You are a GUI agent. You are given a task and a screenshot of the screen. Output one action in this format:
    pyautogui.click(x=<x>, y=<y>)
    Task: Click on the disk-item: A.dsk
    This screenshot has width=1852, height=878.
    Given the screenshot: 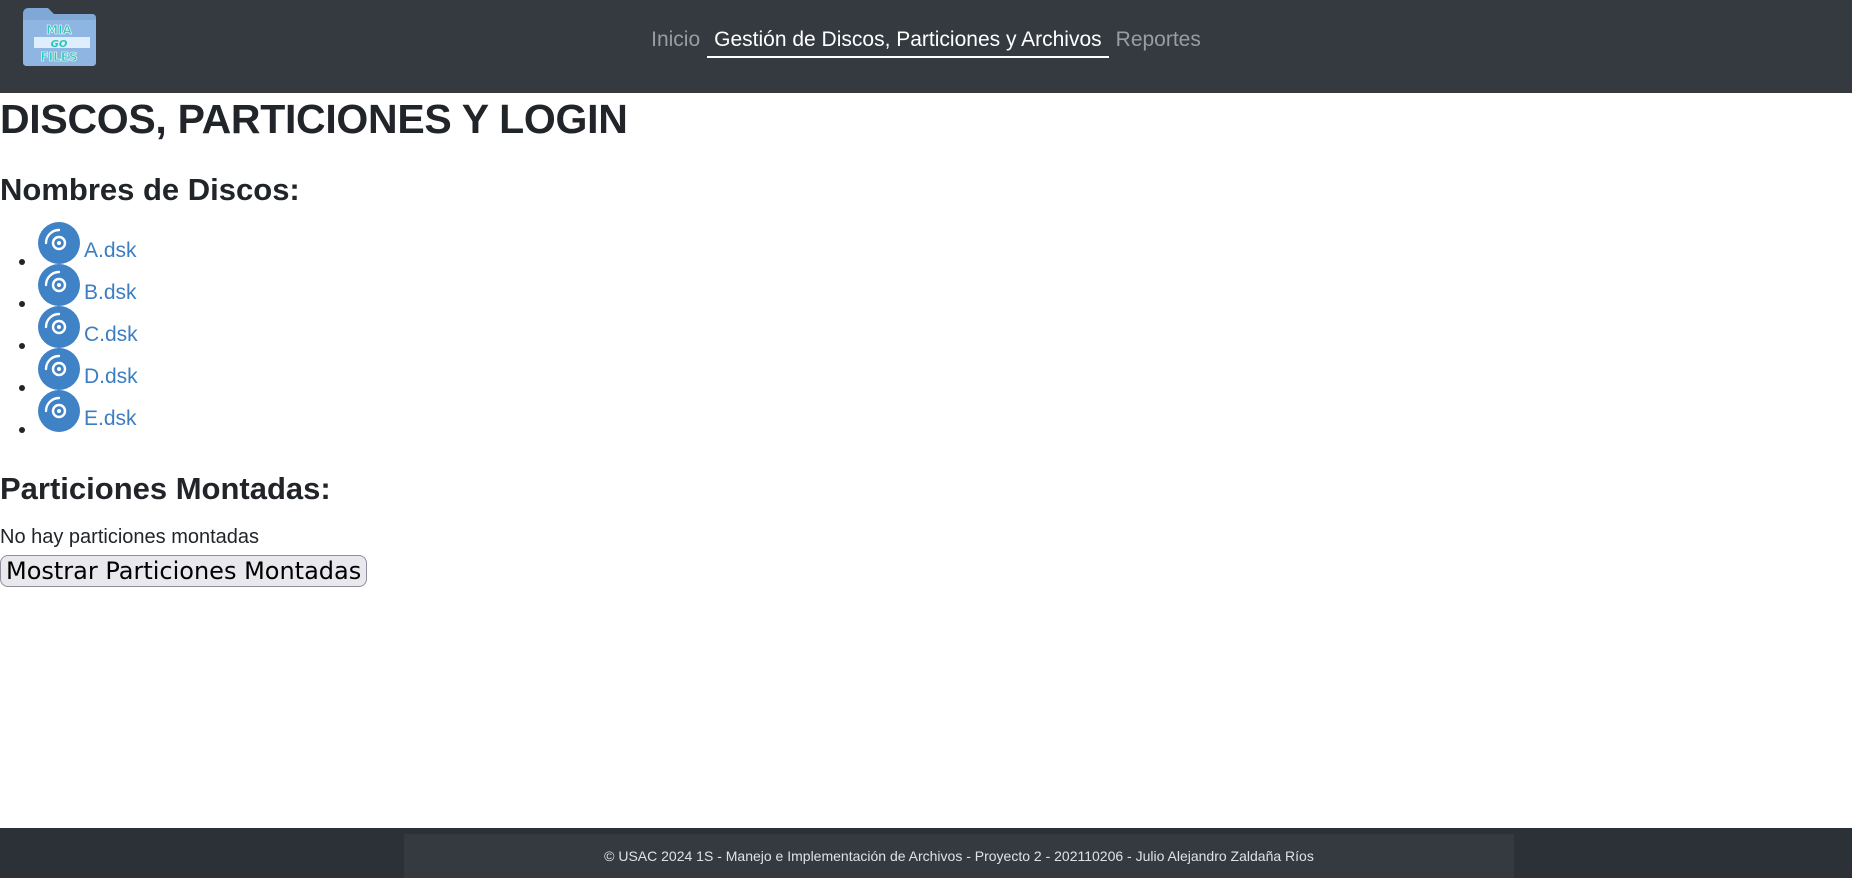 What is the action you would take?
    pyautogui.click(x=88, y=245)
    